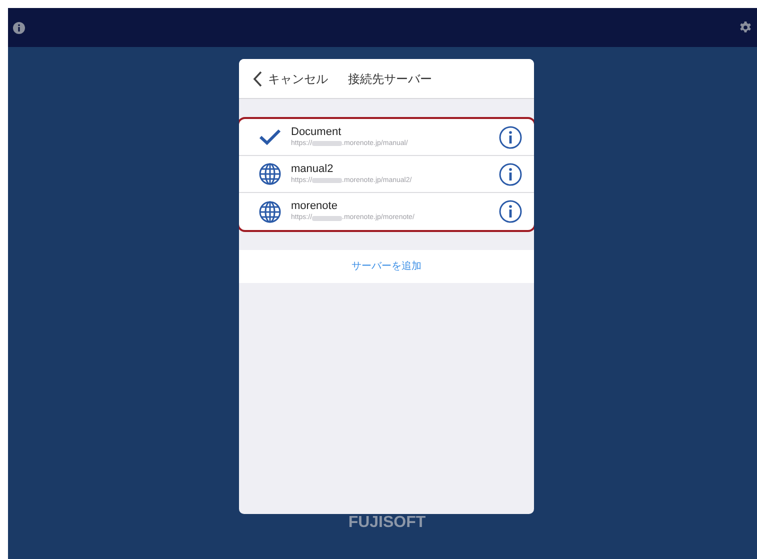 The image size is (757, 559). Describe the element at coordinates (387, 523) in the screenshot. I see `brand-logo-text: FUJISOFT` at that location.